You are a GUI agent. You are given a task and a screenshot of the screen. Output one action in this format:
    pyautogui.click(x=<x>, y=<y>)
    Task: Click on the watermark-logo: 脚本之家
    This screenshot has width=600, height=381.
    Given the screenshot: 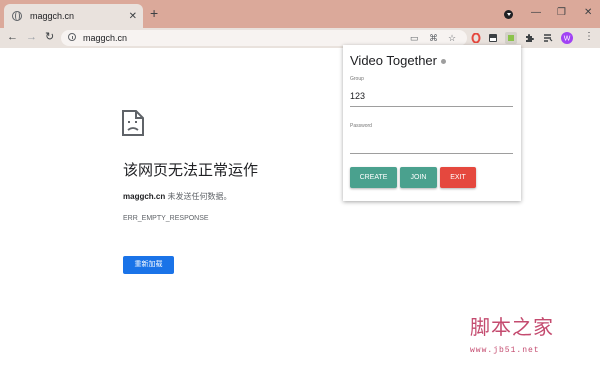 What is the action you would take?
    pyautogui.click(x=512, y=327)
    